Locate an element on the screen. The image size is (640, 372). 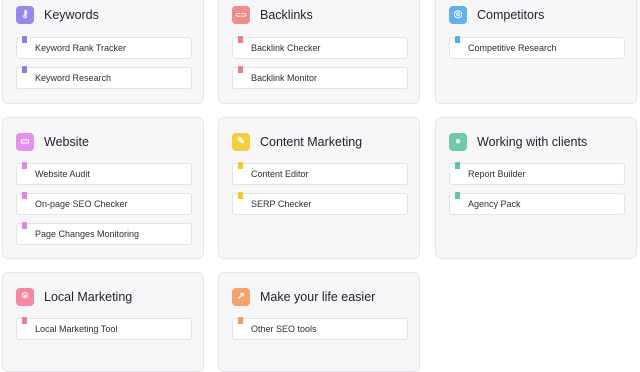
trend-up-icon: ↗ is located at coordinates (241, 297).